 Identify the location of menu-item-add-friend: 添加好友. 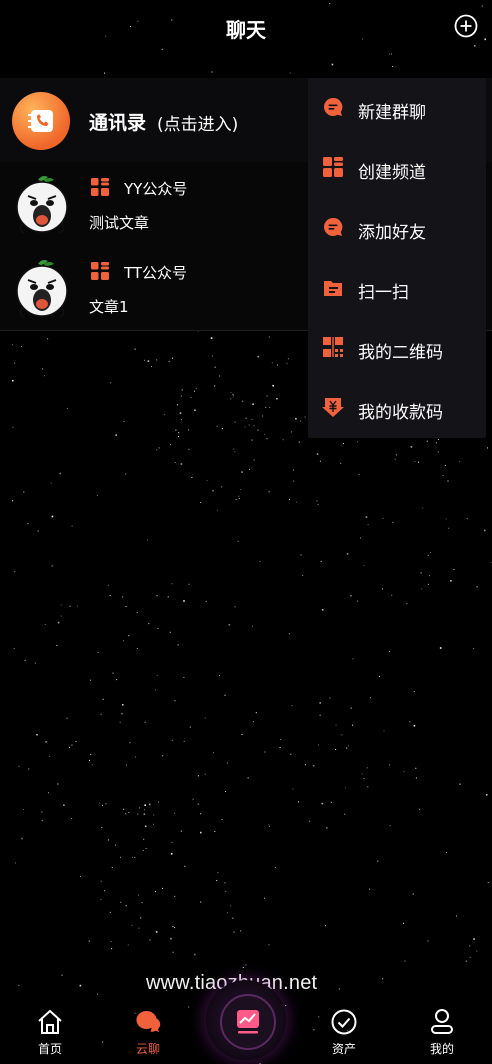
(397, 228).